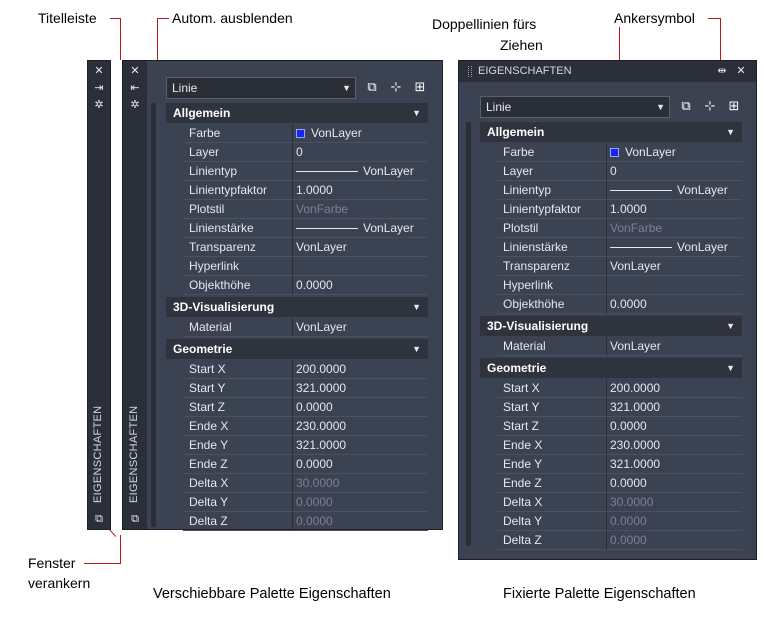  I want to click on property-row: Plotstil VonFarbe, so click(619, 228).